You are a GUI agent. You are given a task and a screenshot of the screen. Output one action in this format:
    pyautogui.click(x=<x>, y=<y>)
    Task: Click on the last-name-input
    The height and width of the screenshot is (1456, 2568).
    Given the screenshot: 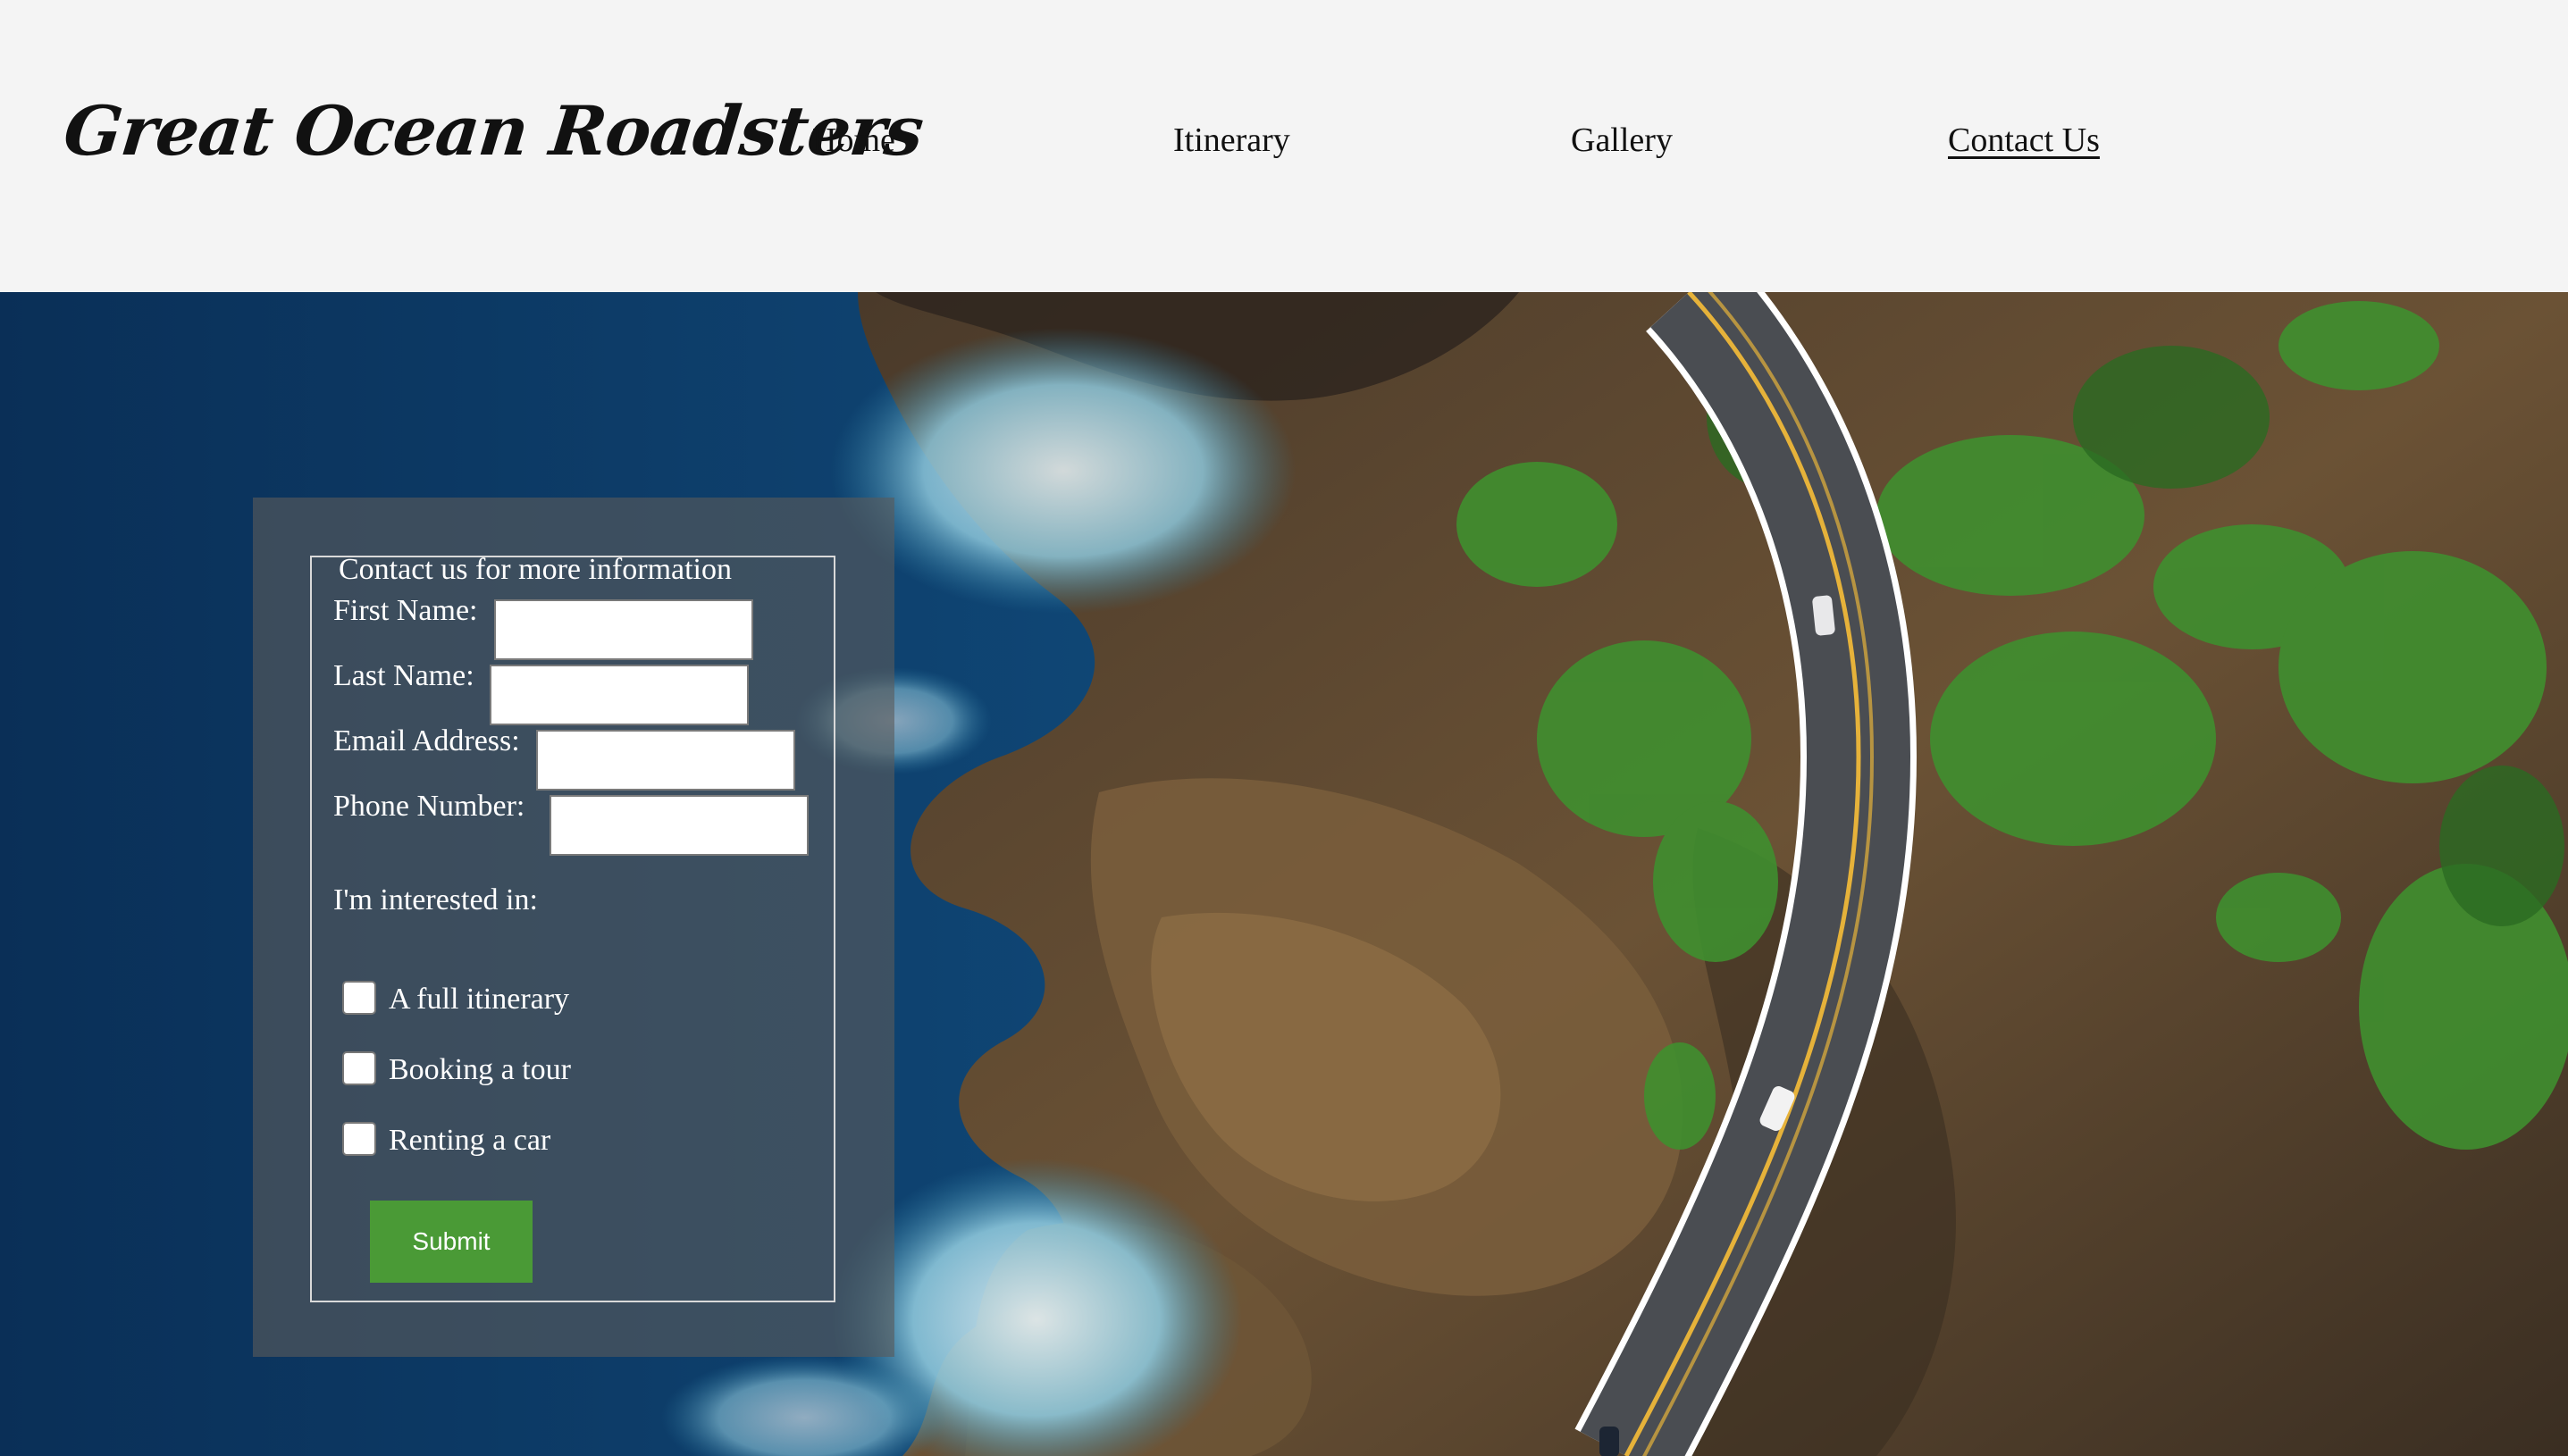 What is the action you would take?
    pyautogui.click(x=619, y=695)
    